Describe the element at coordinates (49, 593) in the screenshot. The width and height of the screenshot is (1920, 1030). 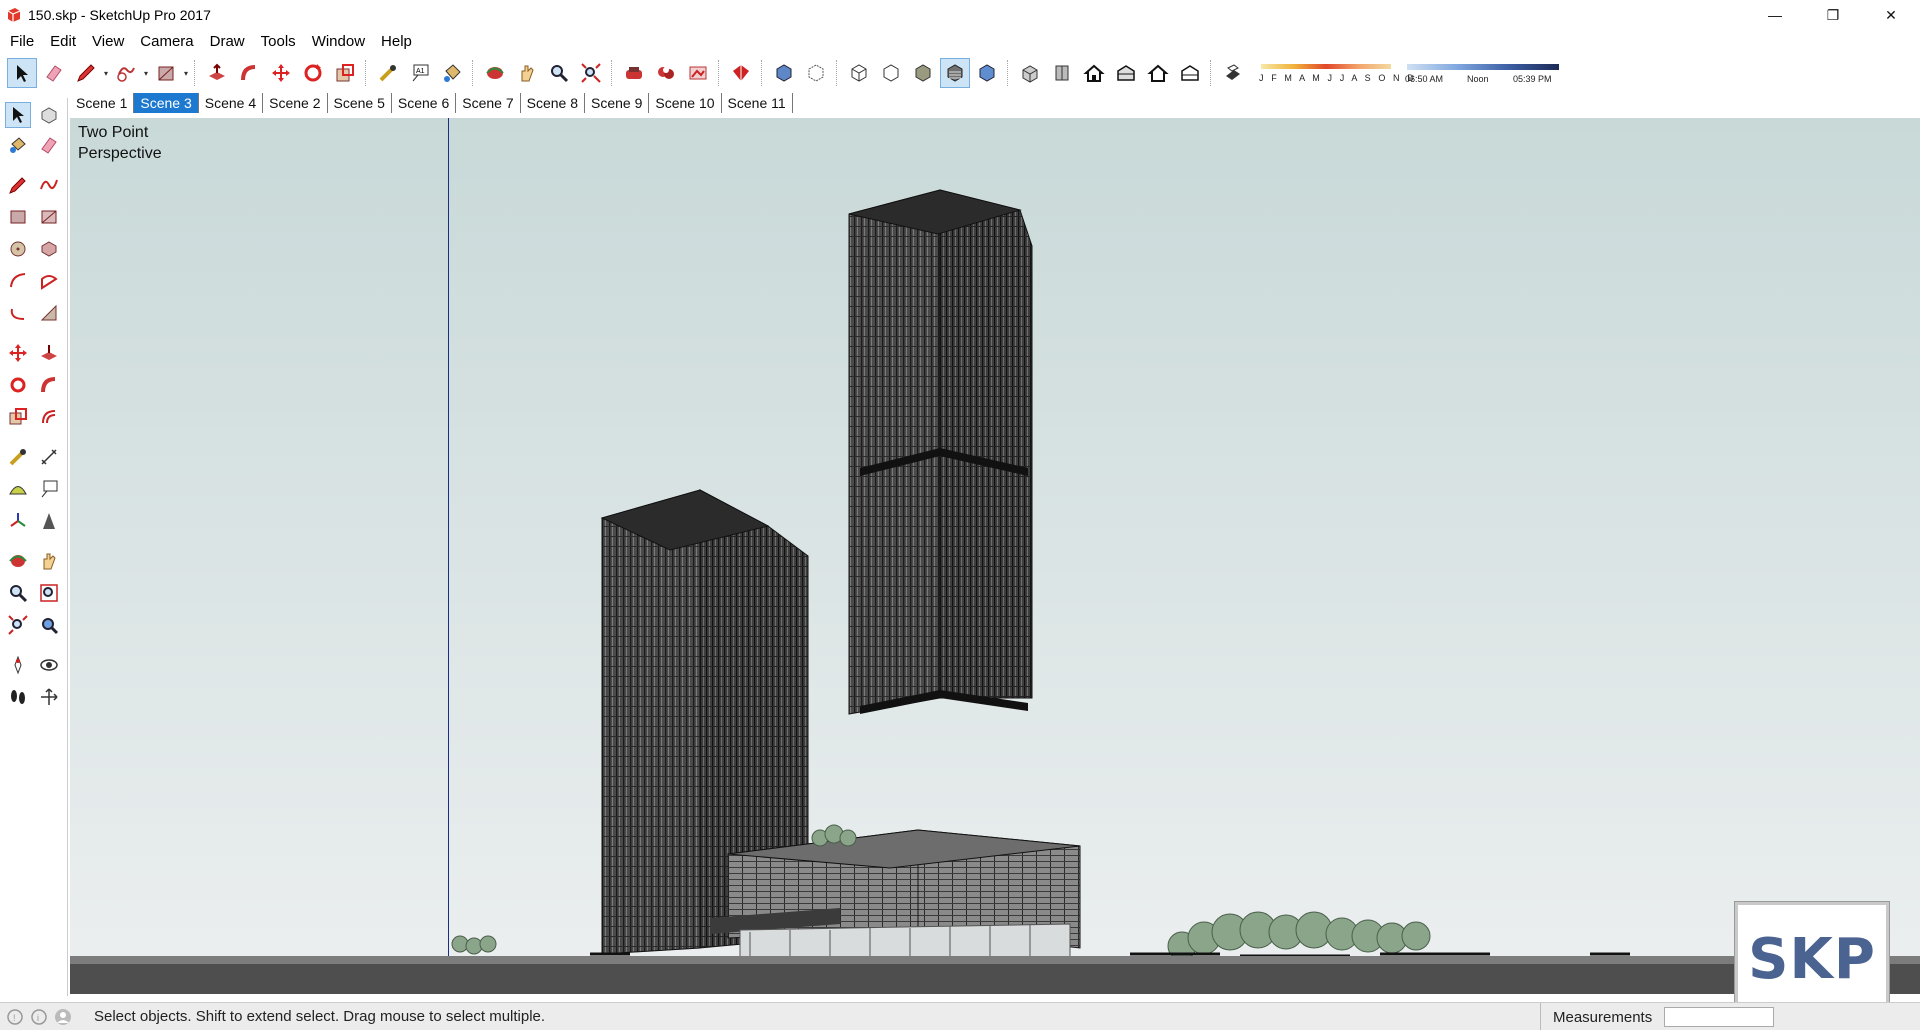
I see `lt-zoom-window-button` at that location.